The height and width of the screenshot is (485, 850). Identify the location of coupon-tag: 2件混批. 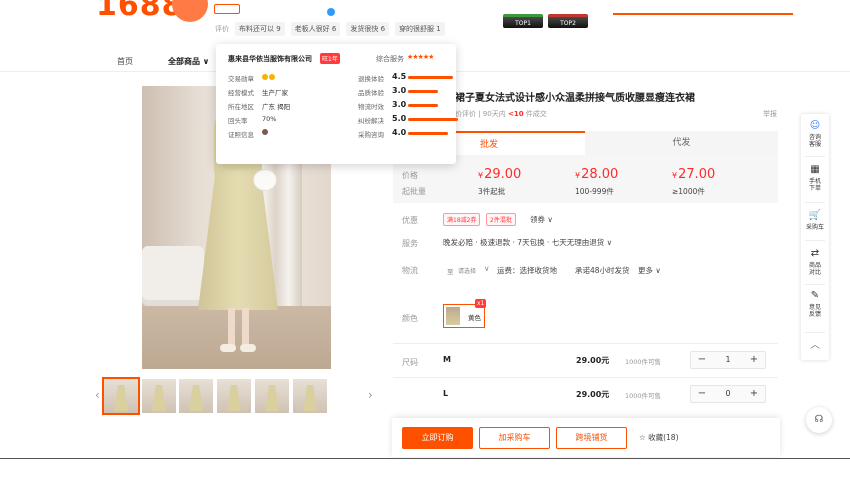
(501, 219).